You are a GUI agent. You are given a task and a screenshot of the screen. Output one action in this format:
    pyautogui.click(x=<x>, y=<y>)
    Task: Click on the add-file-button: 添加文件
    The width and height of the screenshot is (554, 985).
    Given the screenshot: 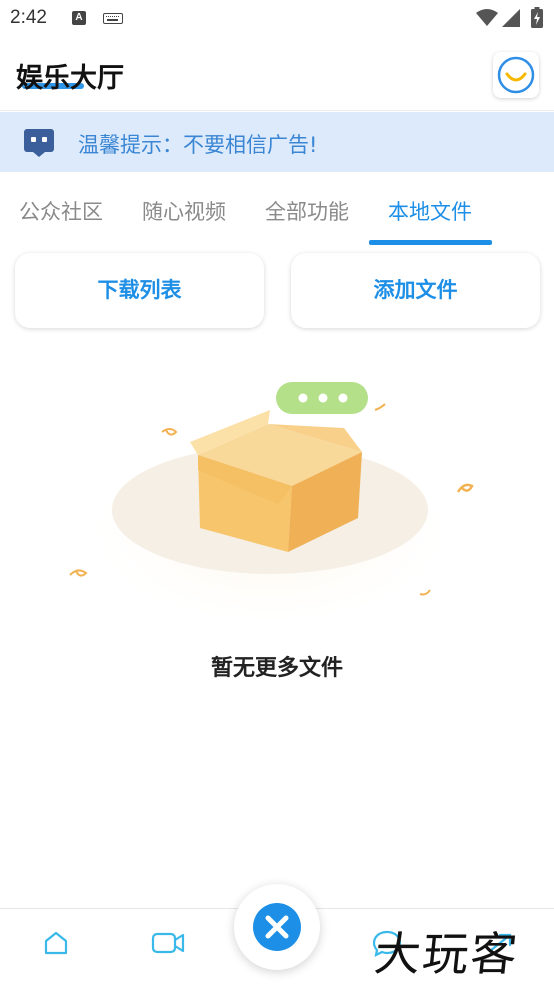 What is the action you would take?
    pyautogui.click(x=415, y=290)
    